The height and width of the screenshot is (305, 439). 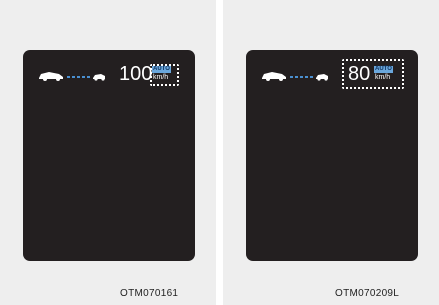 What do you see at coordinates (367, 293) in the screenshot?
I see `figure-code: OTM070209L` at bounding box center [367, 293].